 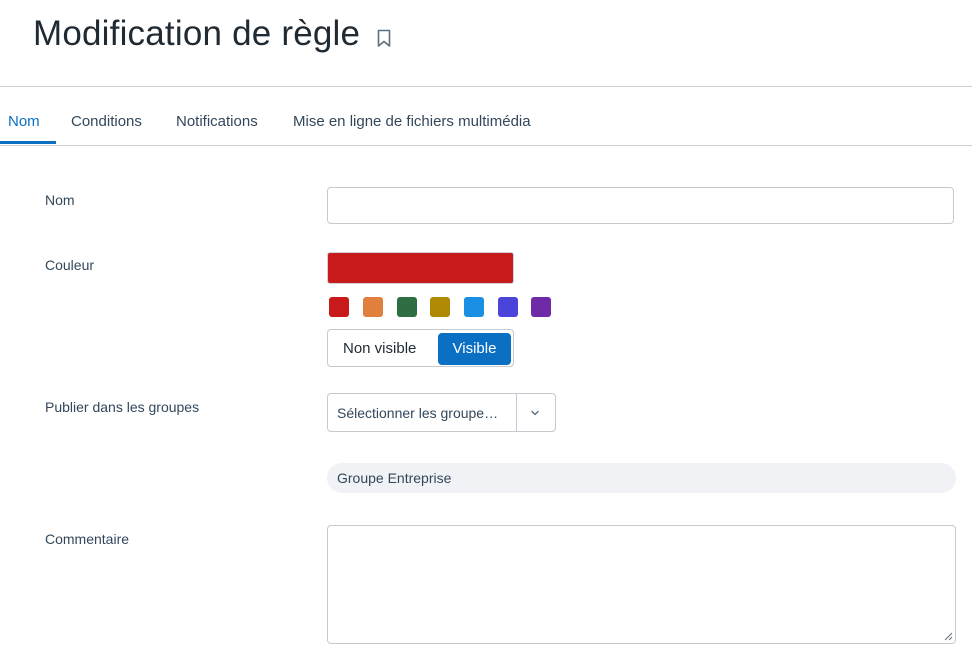 I want to click on color-swatch-mustard, so click(x=440, y=307).